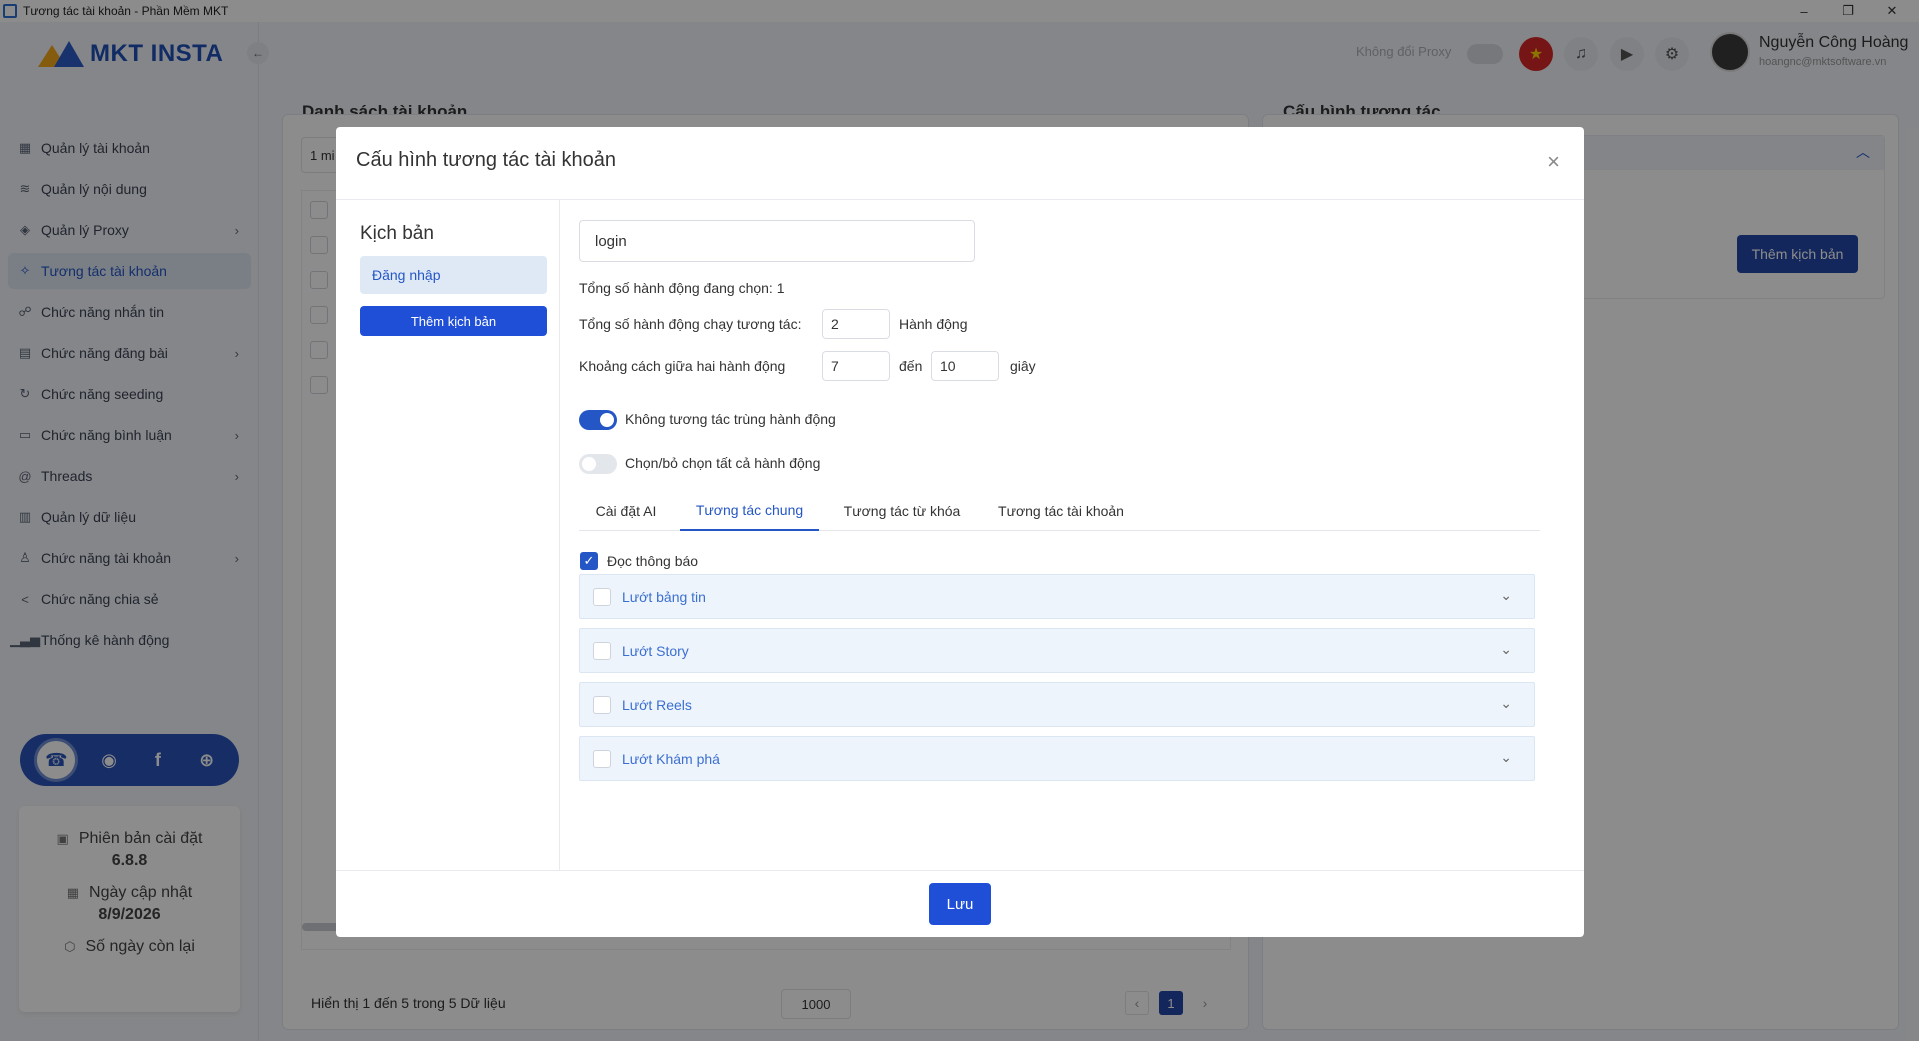 The height and width of the screenshot is (1041, 1919). I want to click on accordion-explore: Lướt Khám phá ⌄, so click(1057, 758).